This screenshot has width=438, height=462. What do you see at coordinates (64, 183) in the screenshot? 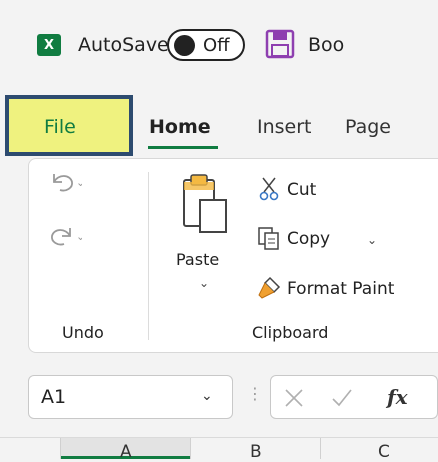
I see `undo-icon: ⌄` at bounding box center [64, 183].